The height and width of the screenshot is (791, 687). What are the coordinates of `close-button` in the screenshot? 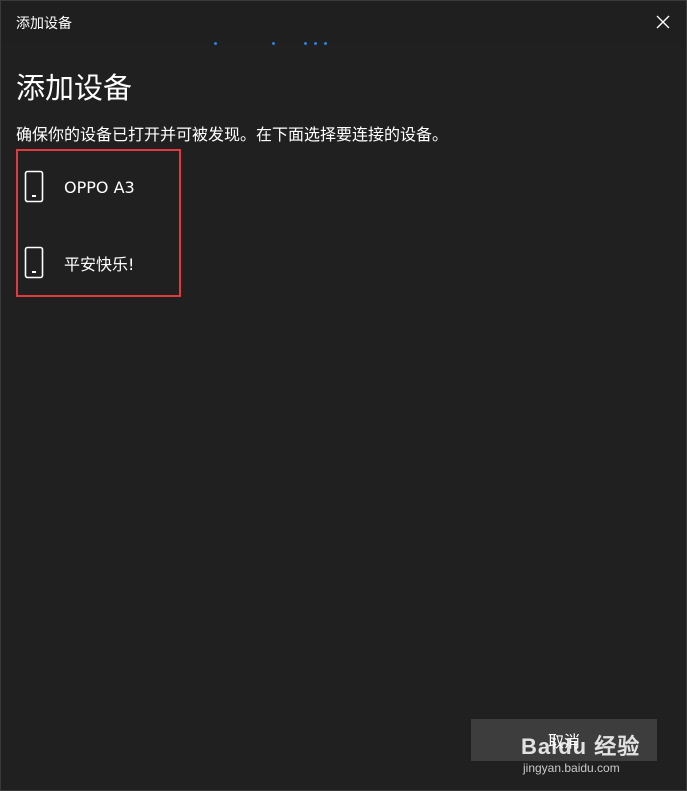 It's located at (663, 21).